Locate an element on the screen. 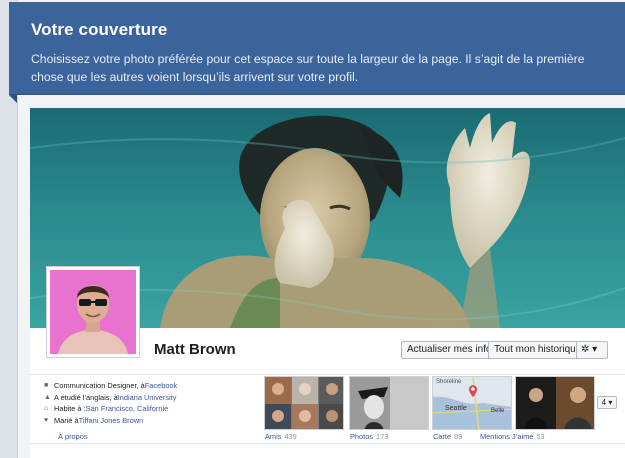  work-text: Communication Designer, à is located at coordinates (99, 386).